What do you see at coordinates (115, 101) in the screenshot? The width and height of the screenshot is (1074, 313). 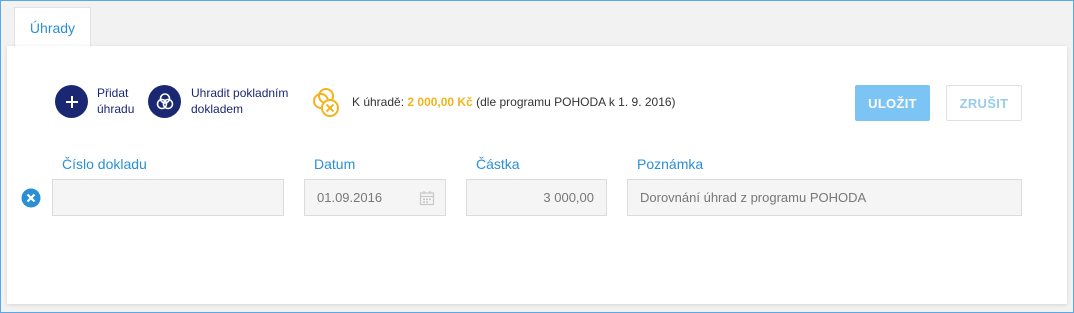 I see `add-payment-label: Přidat úhradu` at bounding box center [115, 101].